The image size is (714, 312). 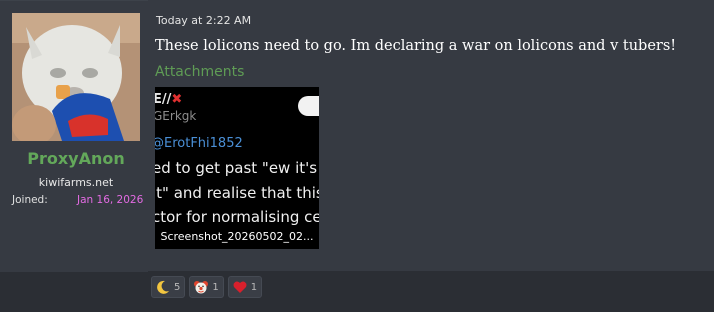 What do you see at coordinates (199, 143) in the screenshot?
I see `thumbnail-mention: @ErotFhi1852` at bounding box center [199, 143].